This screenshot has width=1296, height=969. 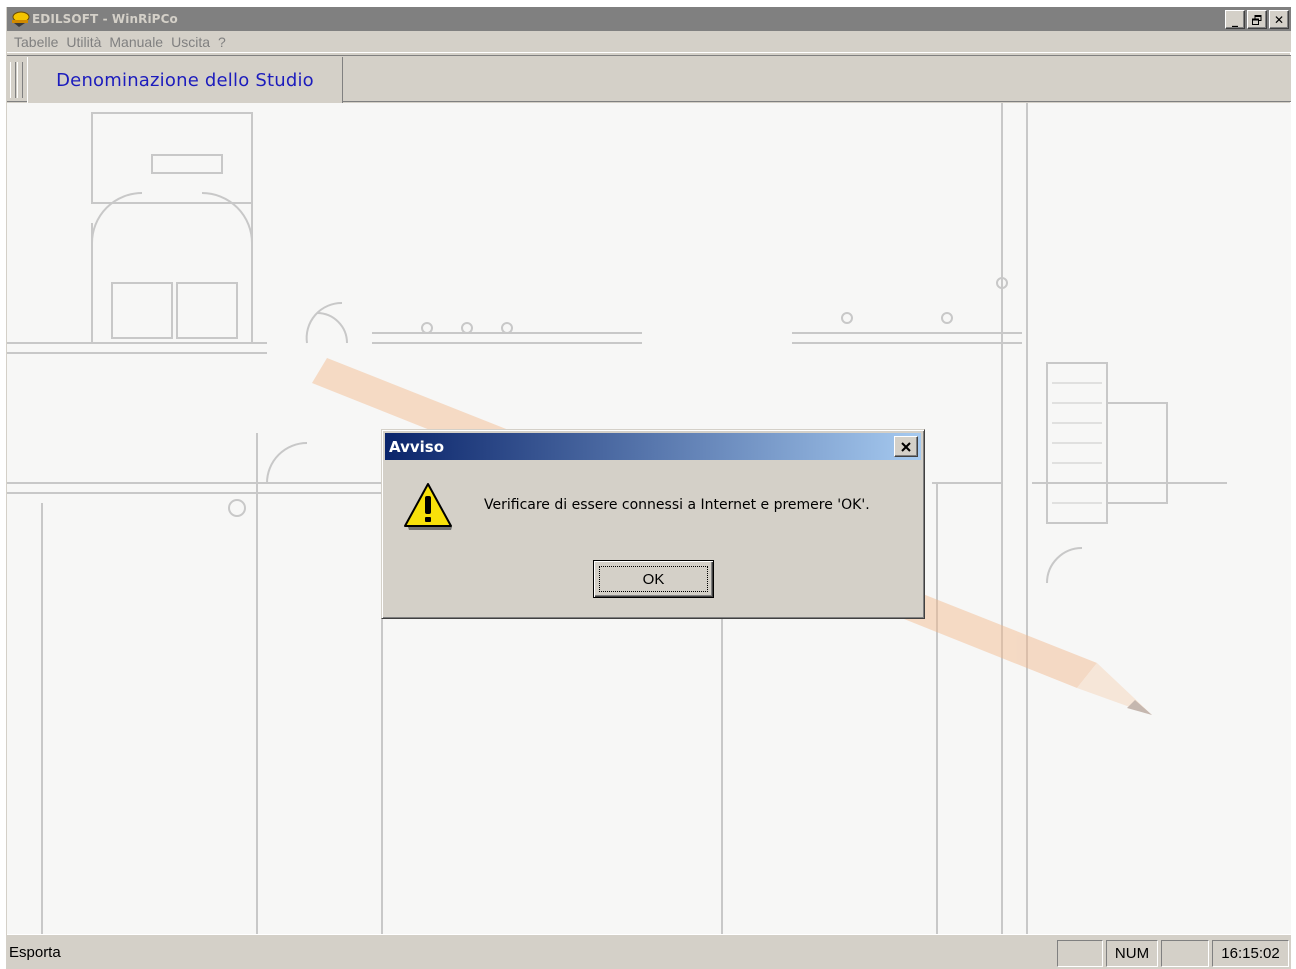 I want to click on studio-name-button: Denominazione dello Studio, so click(x=185, y=80).